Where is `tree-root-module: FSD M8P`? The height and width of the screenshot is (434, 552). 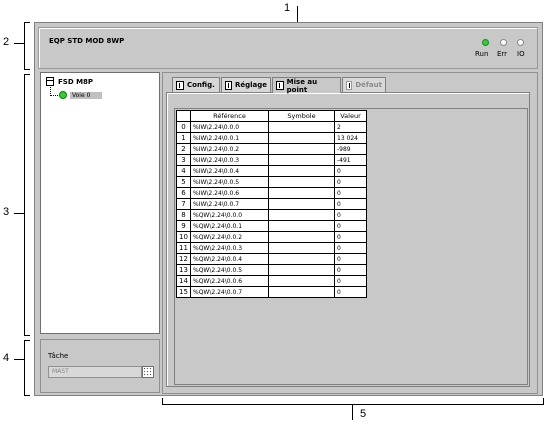
tree-root-module: FSD M8P is located at coordinates (69, 81).